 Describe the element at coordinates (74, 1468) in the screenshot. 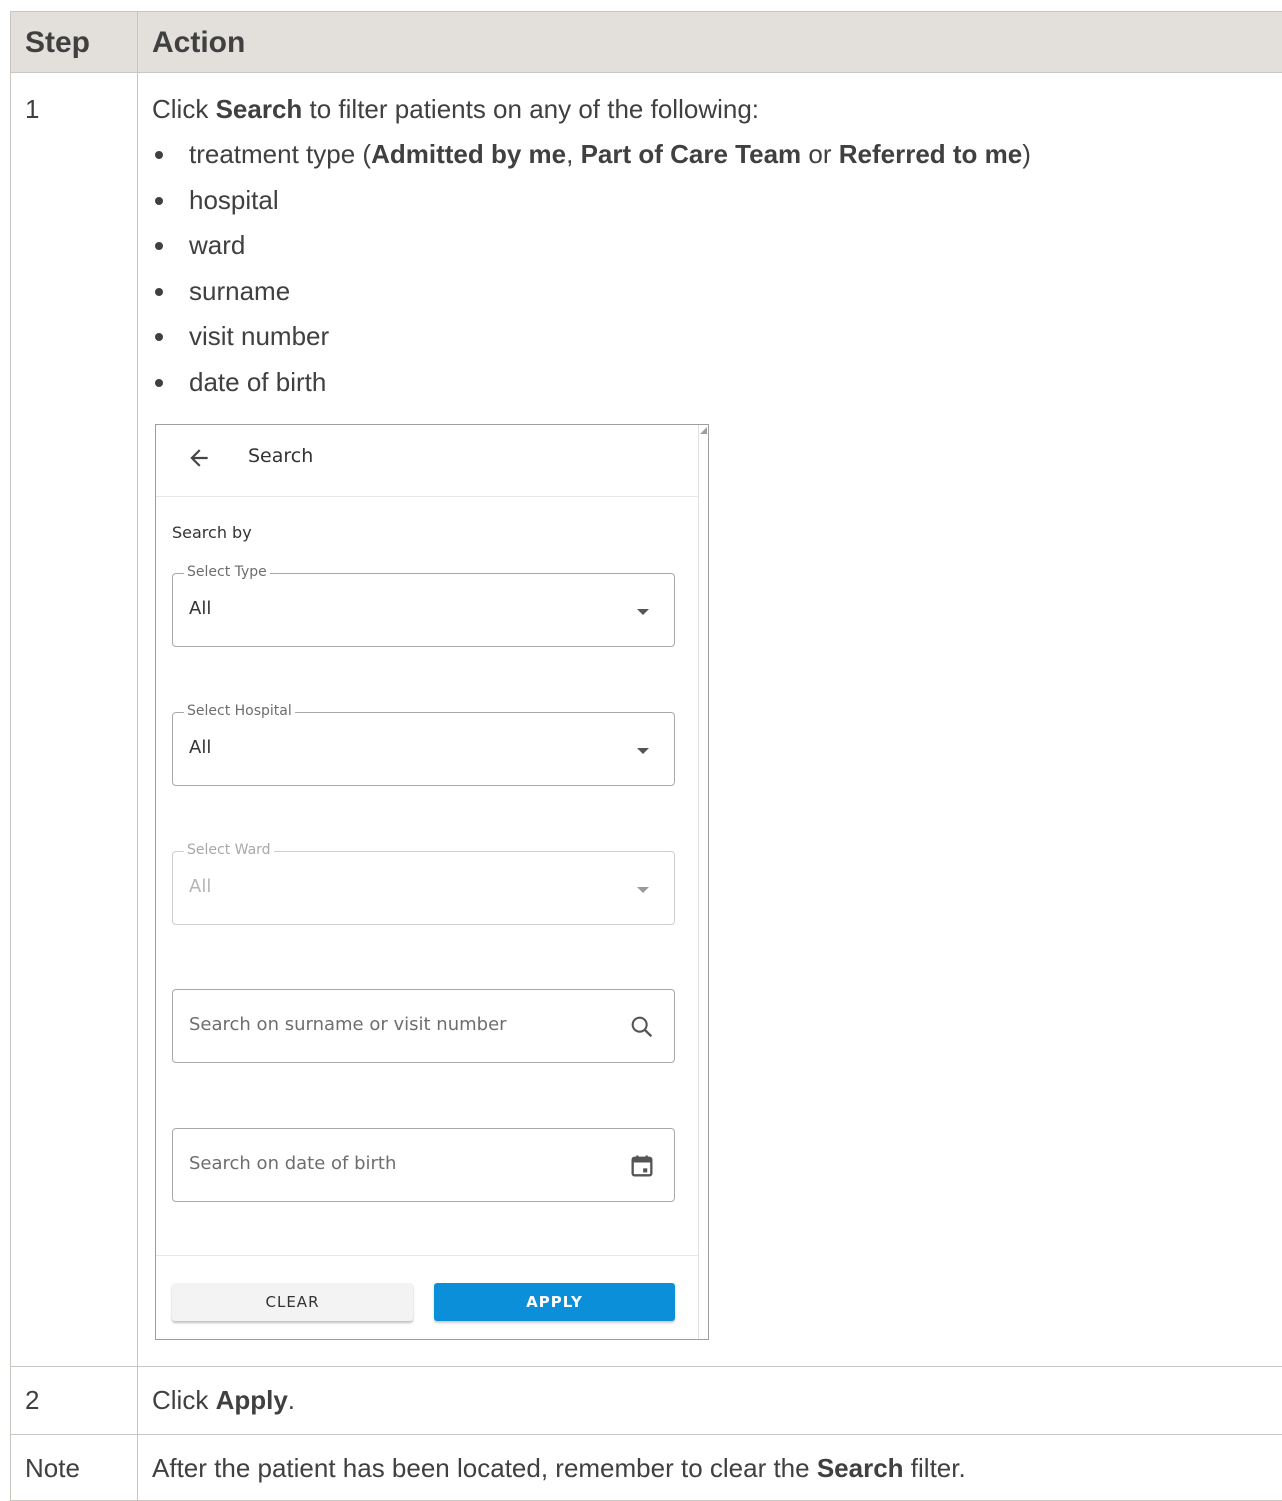

I see `step-cell: Note` at that location.